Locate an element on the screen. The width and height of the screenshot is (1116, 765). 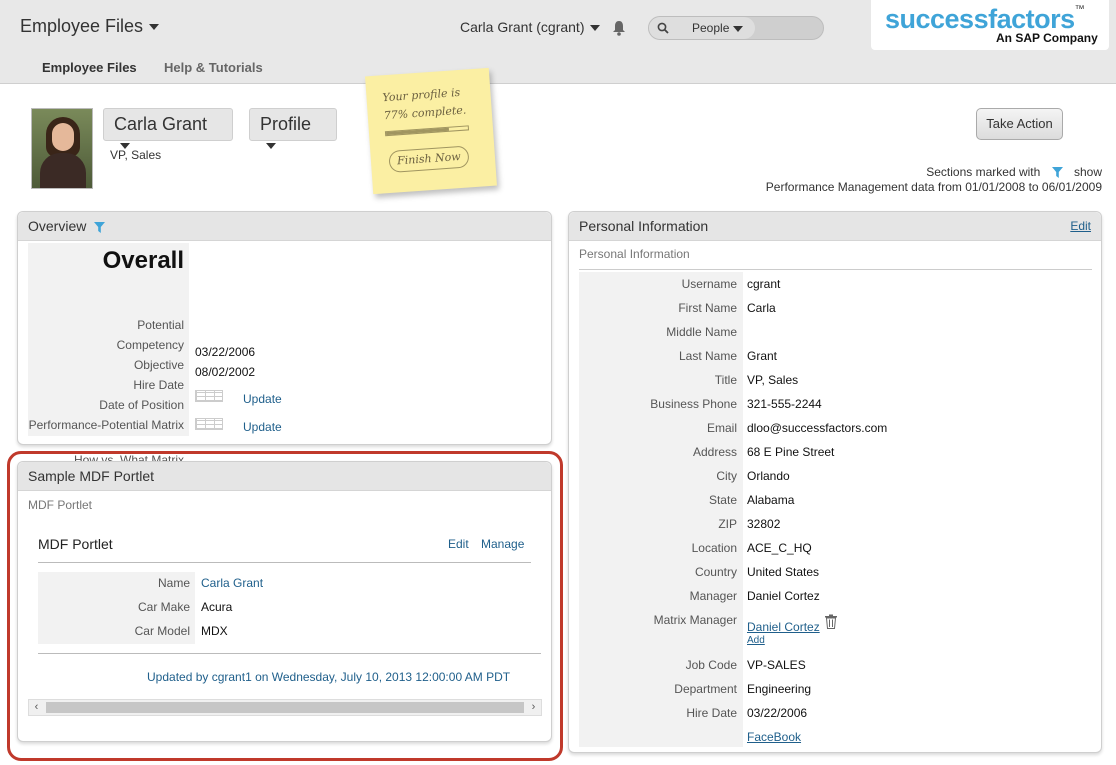
mdf-car-model-value: MDX is located at coordinates (214, 631).